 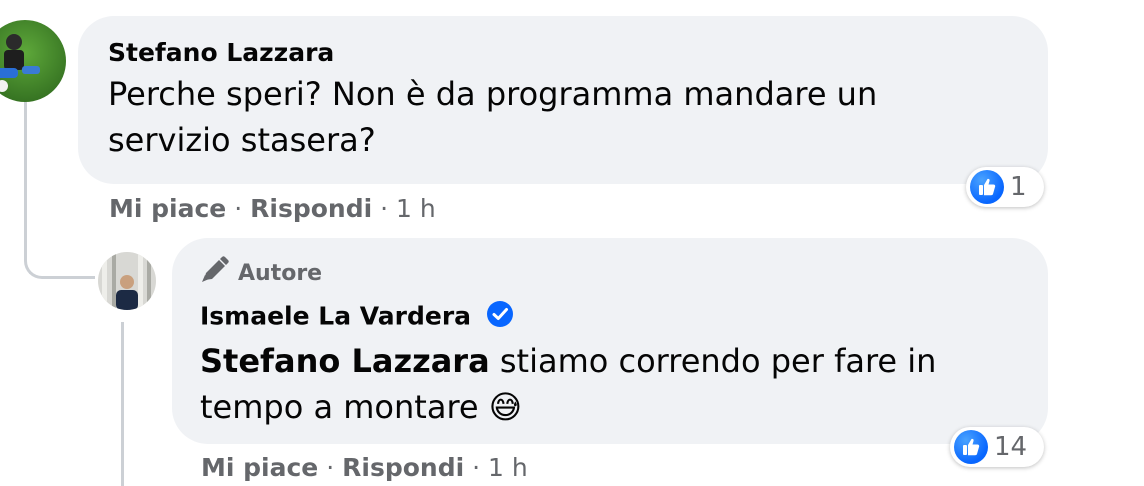 I want to click on reply-actions: Mi piace · Rispondi · 1 h, so click(x=364, y=467).